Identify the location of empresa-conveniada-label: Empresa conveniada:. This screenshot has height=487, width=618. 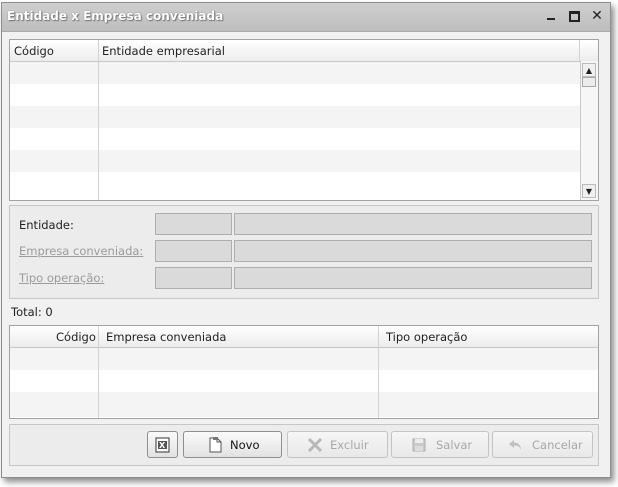
(81, 251).